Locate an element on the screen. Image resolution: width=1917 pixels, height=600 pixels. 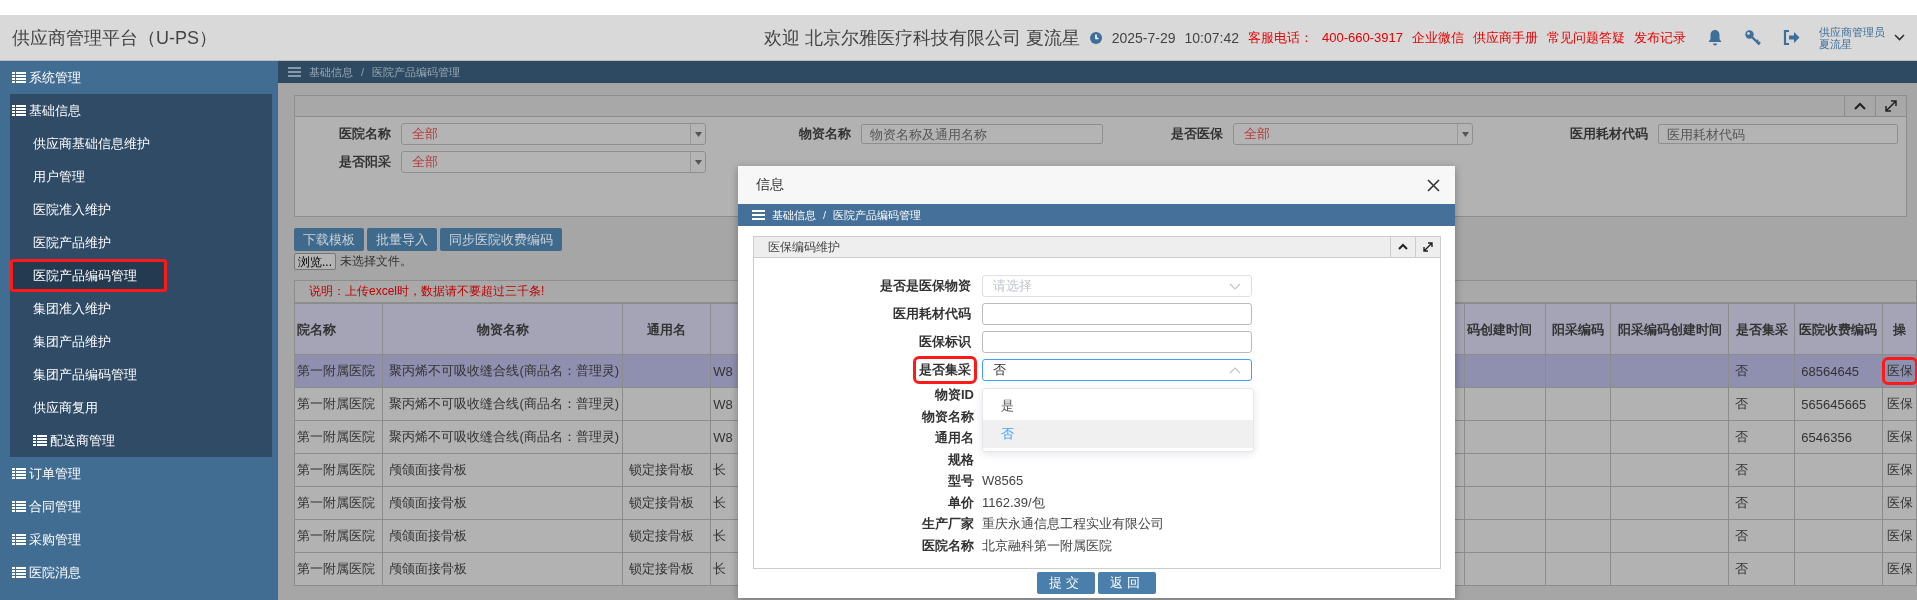
toolbar-button: 批量导入 is located at coordinates (402, 239).